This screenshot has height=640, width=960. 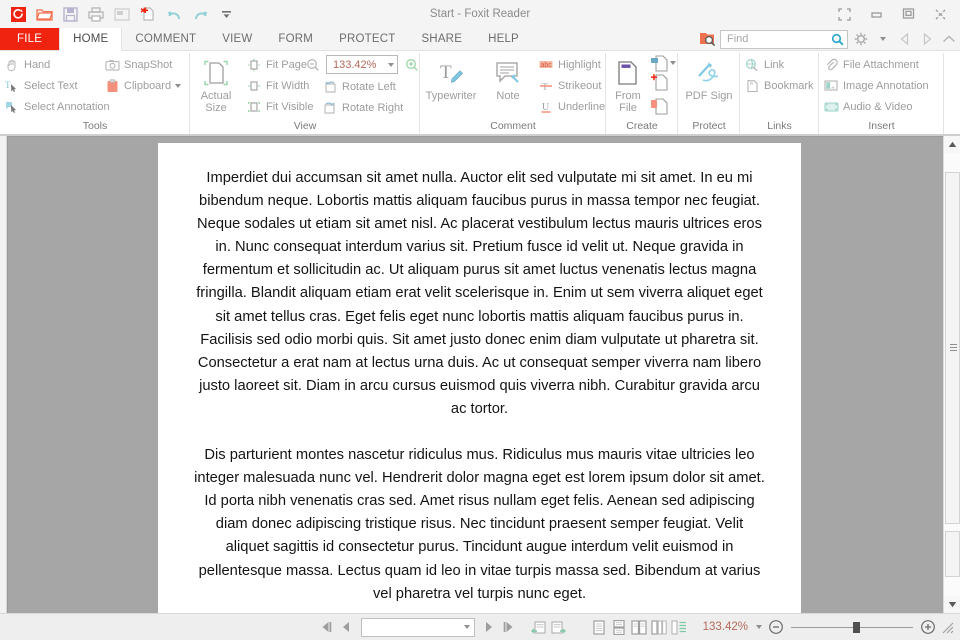 I want to click on typewriter-button: T Typewriter, so click(x=451, y=76).